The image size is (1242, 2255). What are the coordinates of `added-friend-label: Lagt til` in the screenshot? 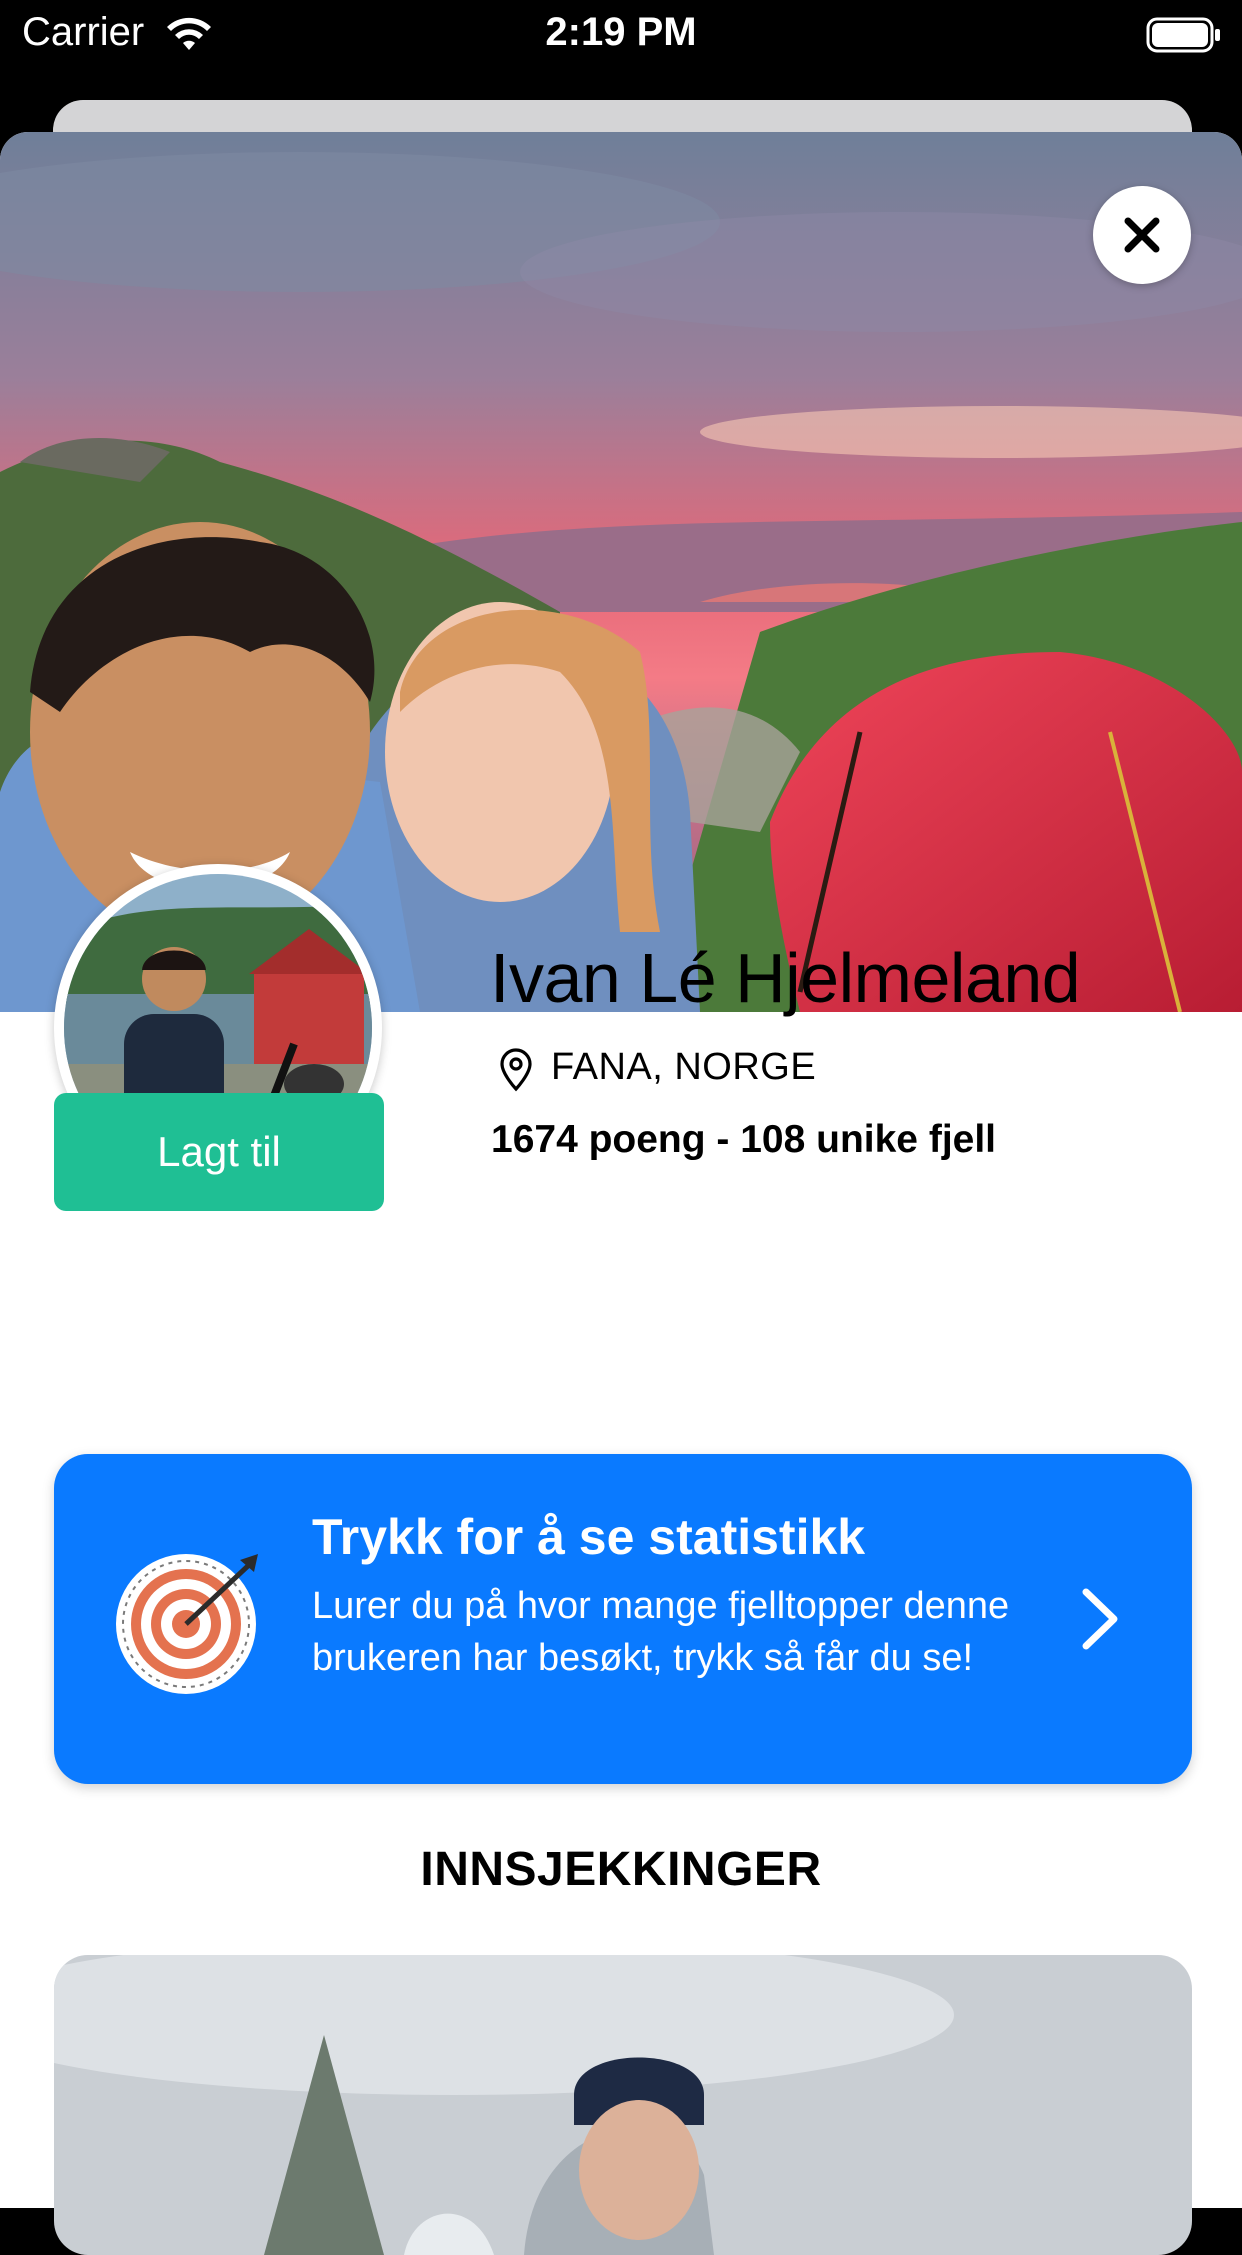 It's located at (219, 1151).